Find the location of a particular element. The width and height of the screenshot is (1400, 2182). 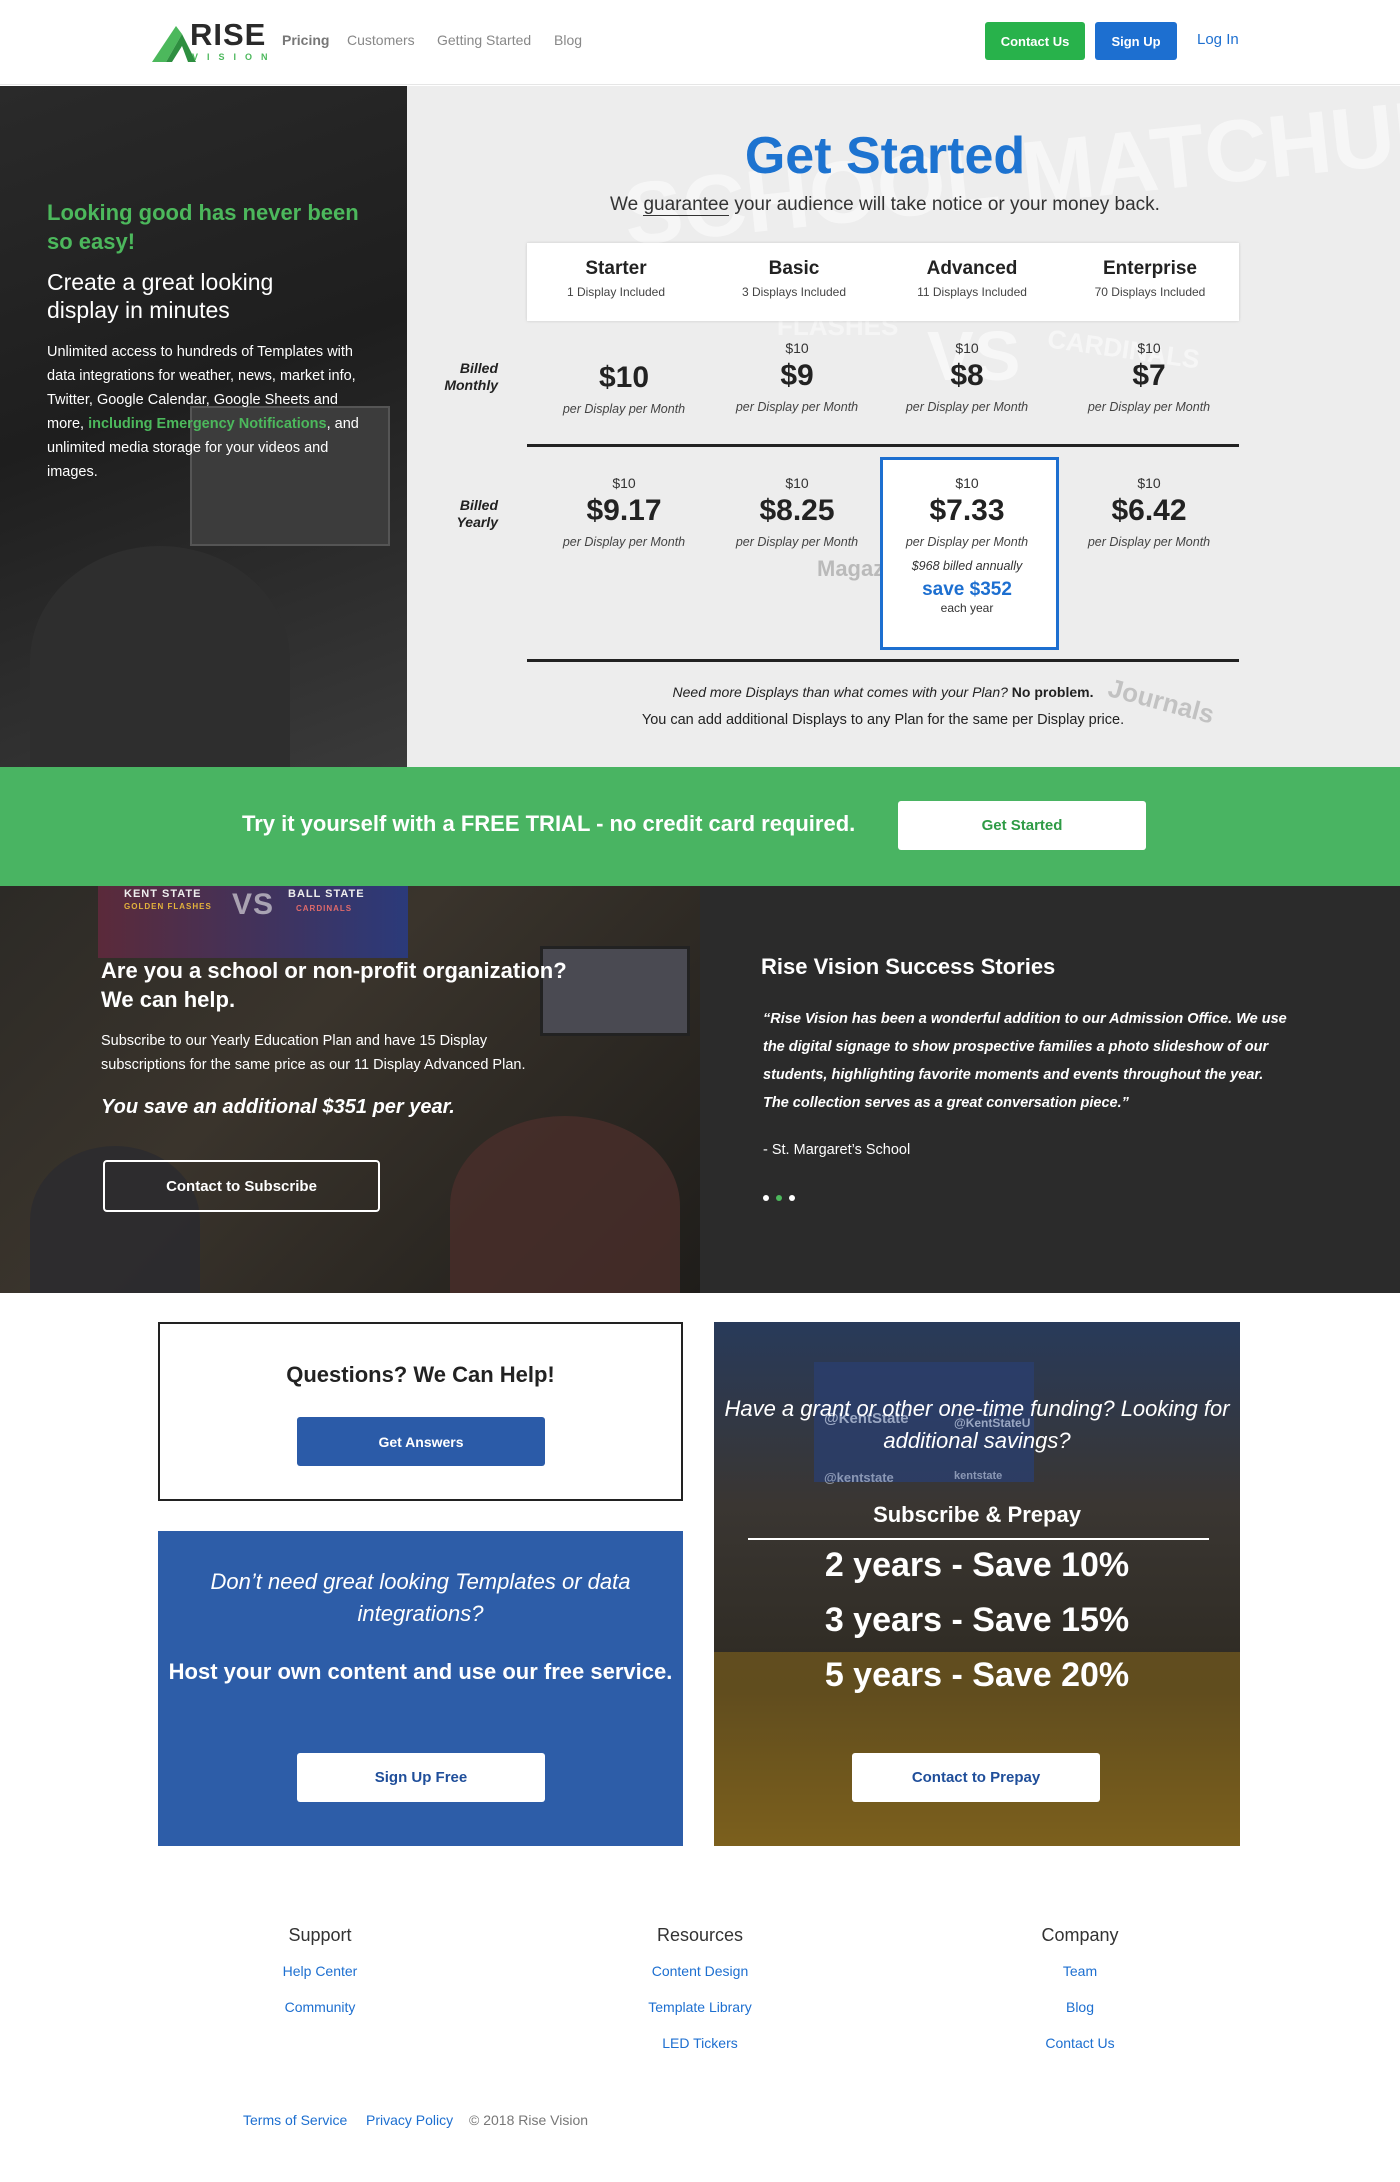

contact-to-subscribe-button: Contact to Subscribe is located at coordinates (241, 1186).